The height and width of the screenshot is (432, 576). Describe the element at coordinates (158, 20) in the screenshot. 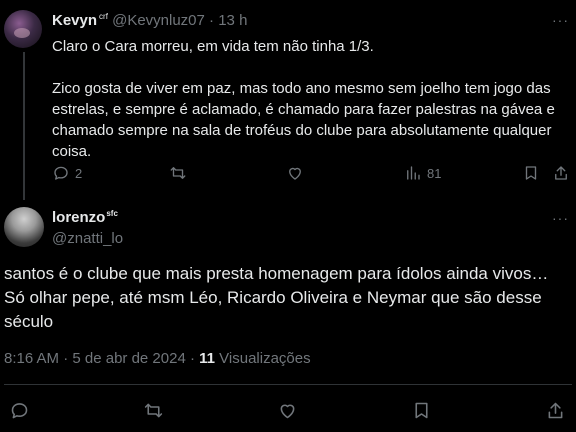

I see `reply-author-handle: @Kevynluz07` at that location.